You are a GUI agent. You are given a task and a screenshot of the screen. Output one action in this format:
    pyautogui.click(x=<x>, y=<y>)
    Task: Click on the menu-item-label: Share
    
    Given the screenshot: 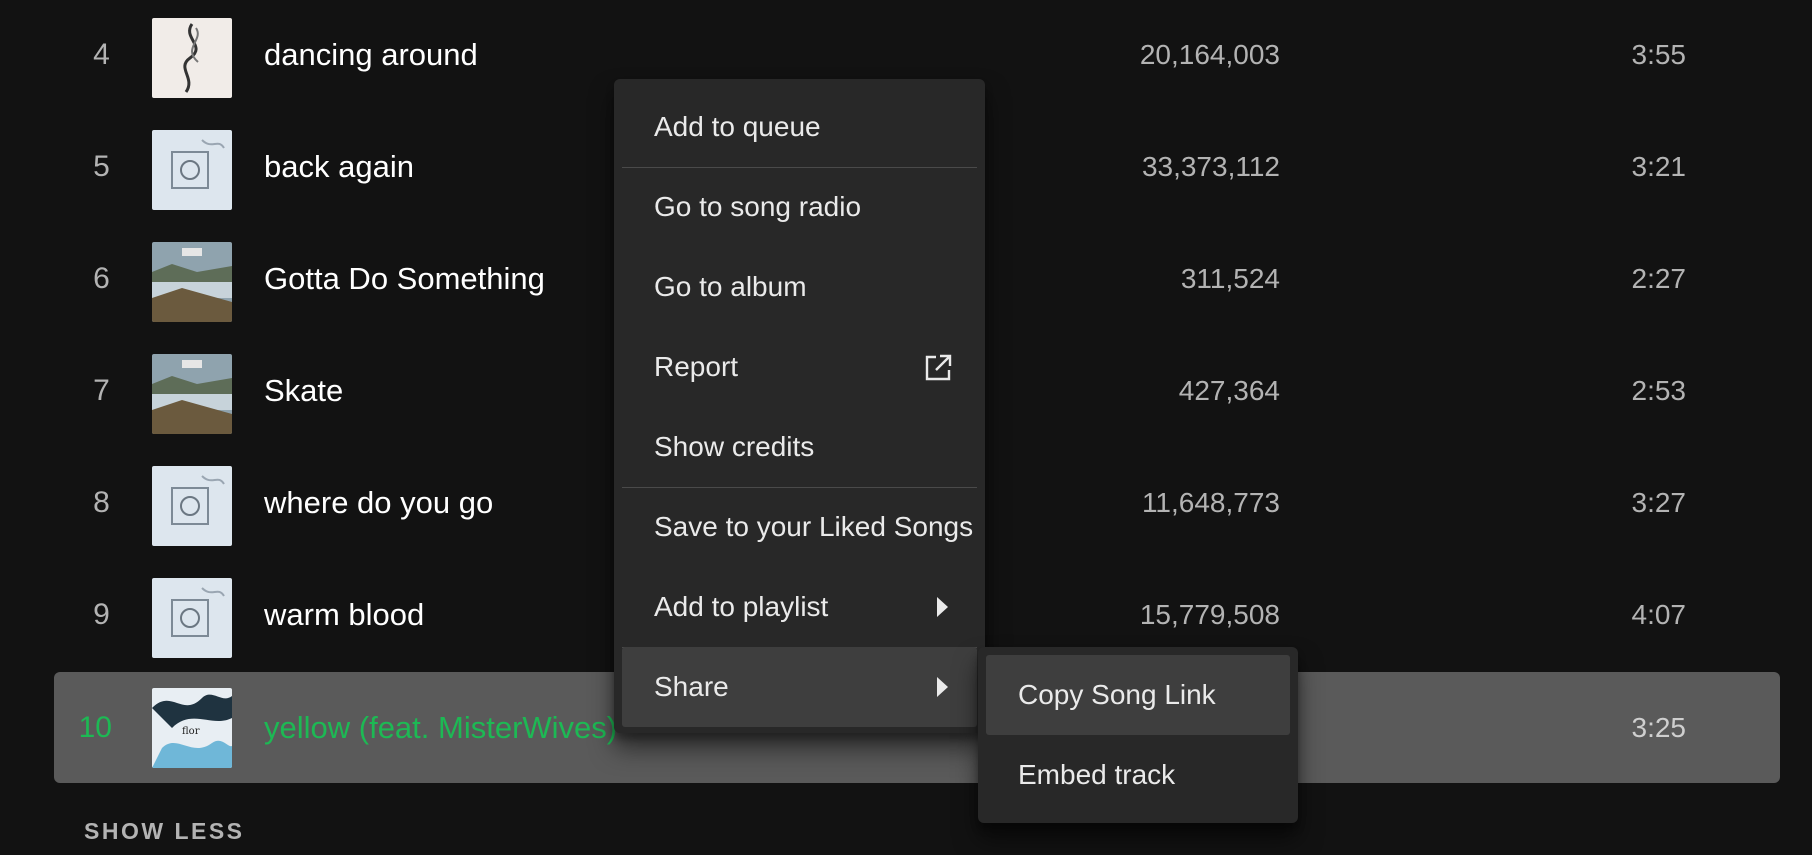 What is the action you would take?
    pyautogui.click(x=691, y=686)
    